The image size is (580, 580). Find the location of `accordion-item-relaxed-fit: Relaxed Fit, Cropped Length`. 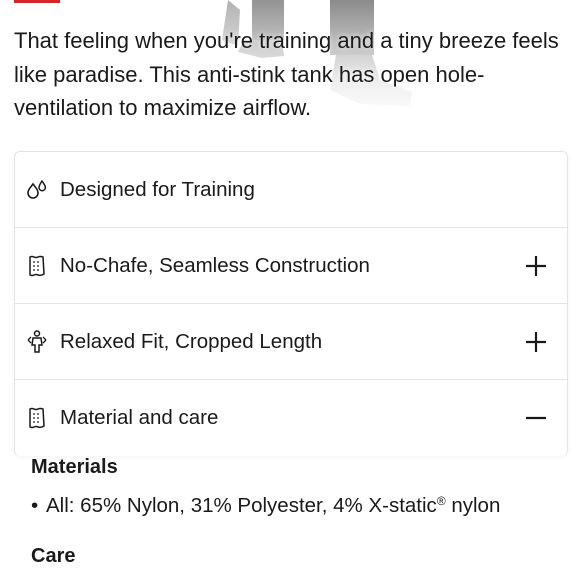

accordion-item-relaxed-fit: Relaxed Fit, Cropped Length is located at coordinates (291, 342).